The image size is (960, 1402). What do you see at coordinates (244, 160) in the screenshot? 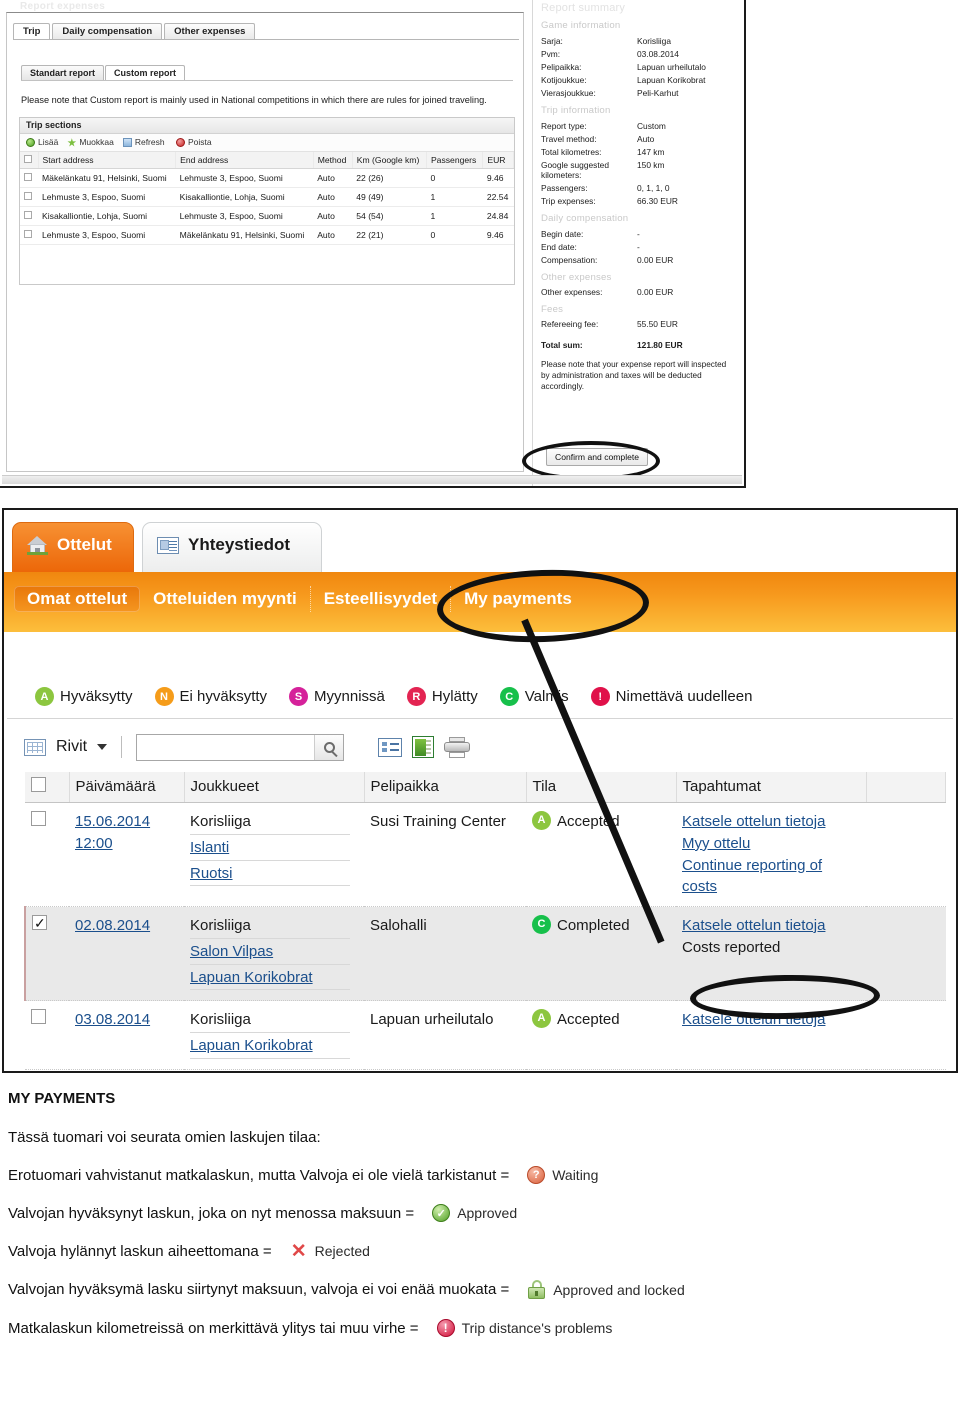
I see `trip-col-end: End address` at bounding box center [244, 160].